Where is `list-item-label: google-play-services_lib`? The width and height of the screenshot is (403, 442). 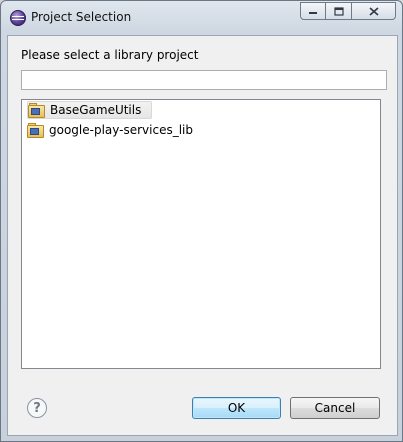
list-item-label: google-play-services_lib is located at coordinates (121, 130).